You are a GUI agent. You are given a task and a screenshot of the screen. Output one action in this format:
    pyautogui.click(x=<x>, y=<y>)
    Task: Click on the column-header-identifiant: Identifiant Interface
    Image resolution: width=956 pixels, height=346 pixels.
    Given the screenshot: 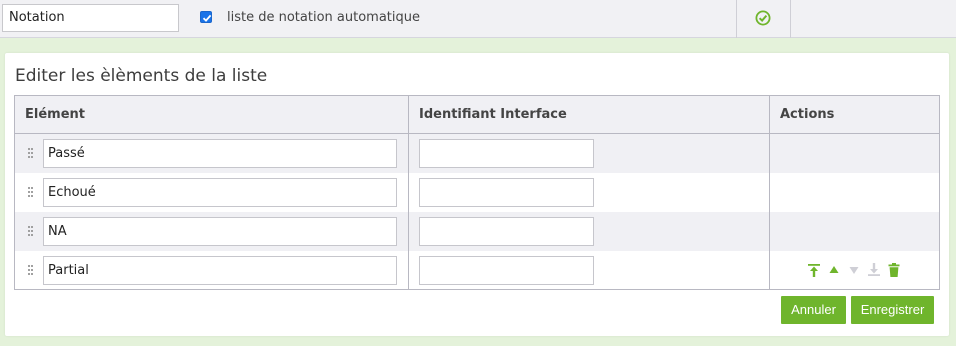 What is the action you would take?
    pyautogui.click(x=589, y=114)
    